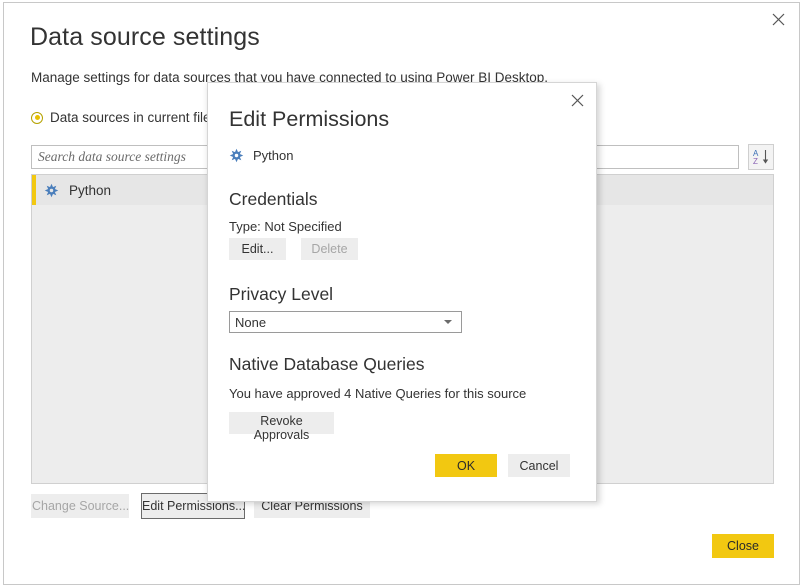 The image size is (803, 587). Describe the element at coordinates (273, 155) in the screenshot. I see `dialog-source-label: Python` at that location.